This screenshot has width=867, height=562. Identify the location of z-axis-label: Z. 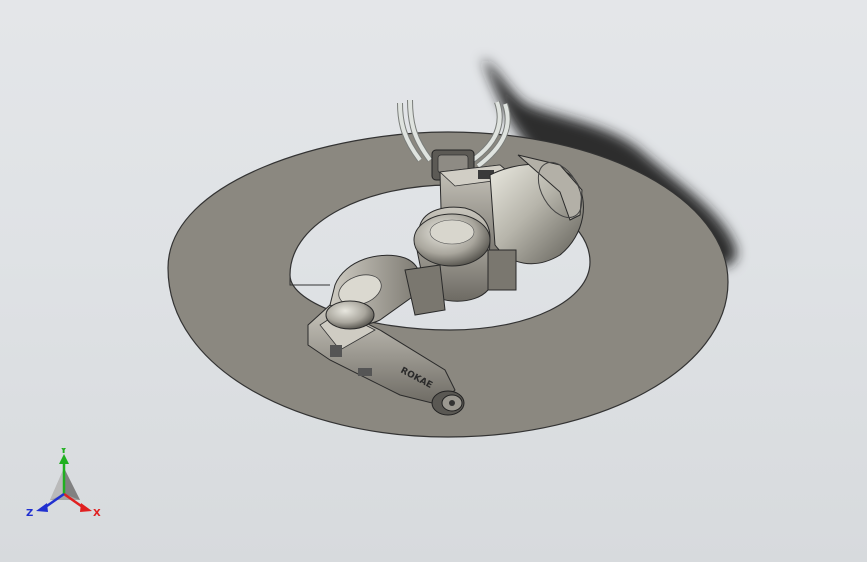
(29, 513).